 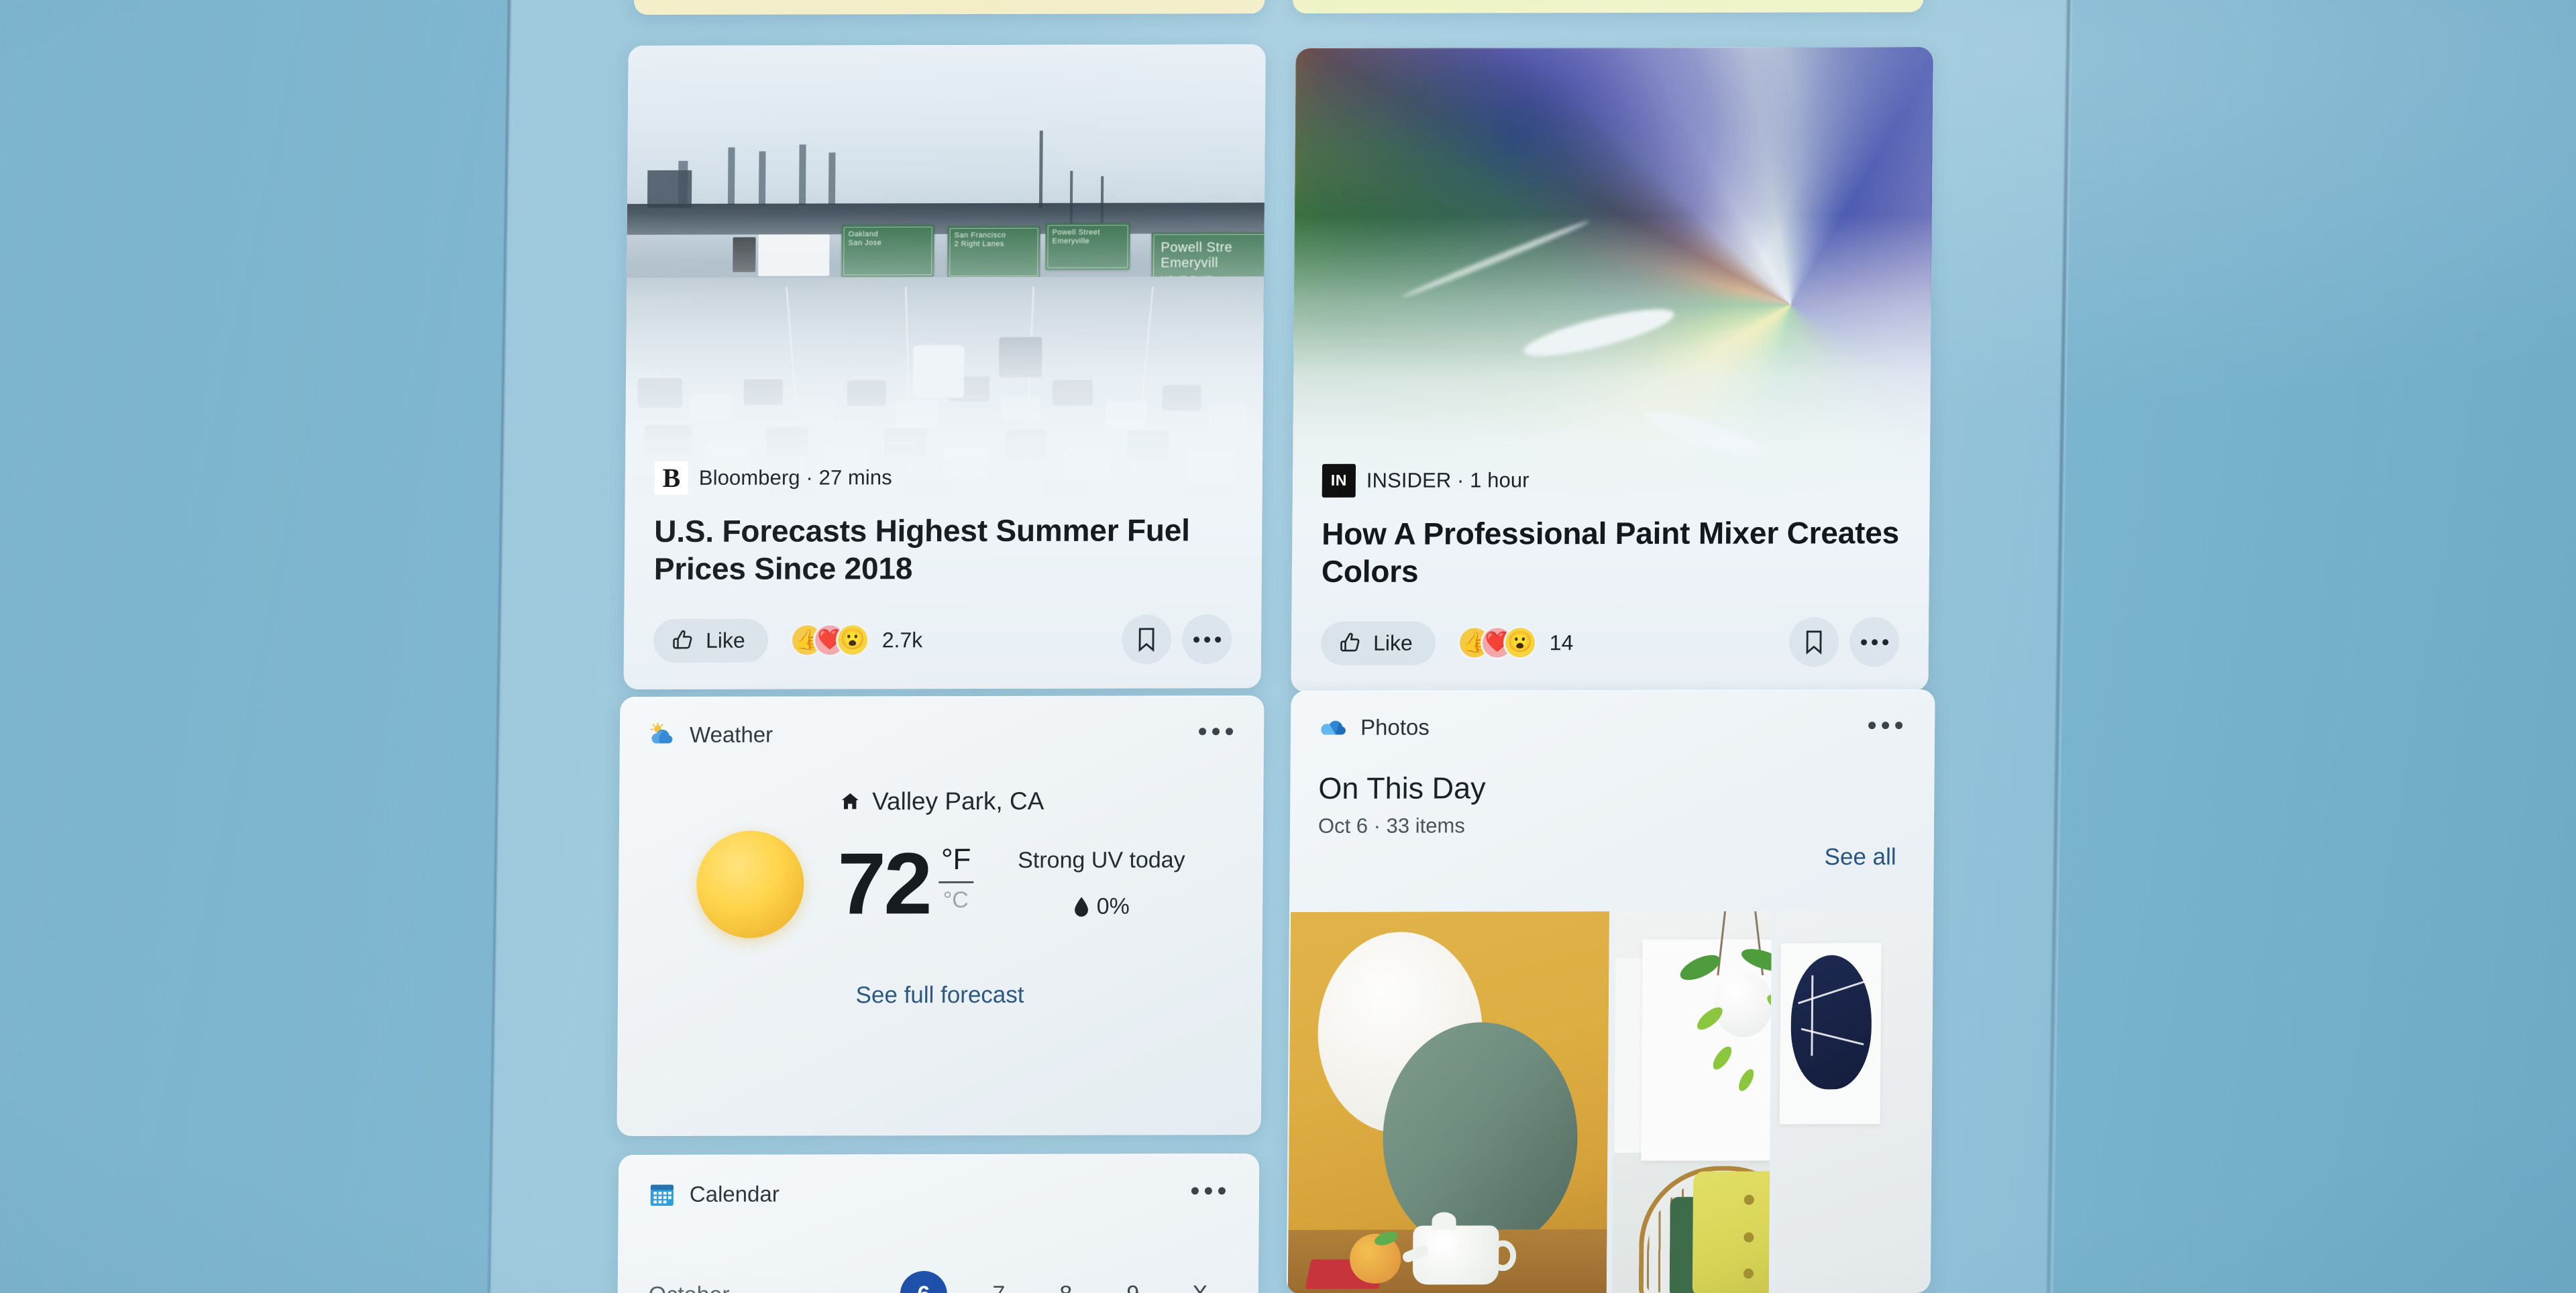 What do you see at coordinates (957, 801) in the screenshot?
I see `weather-location: Valley Park, CA` at bounding box center [957, 801].